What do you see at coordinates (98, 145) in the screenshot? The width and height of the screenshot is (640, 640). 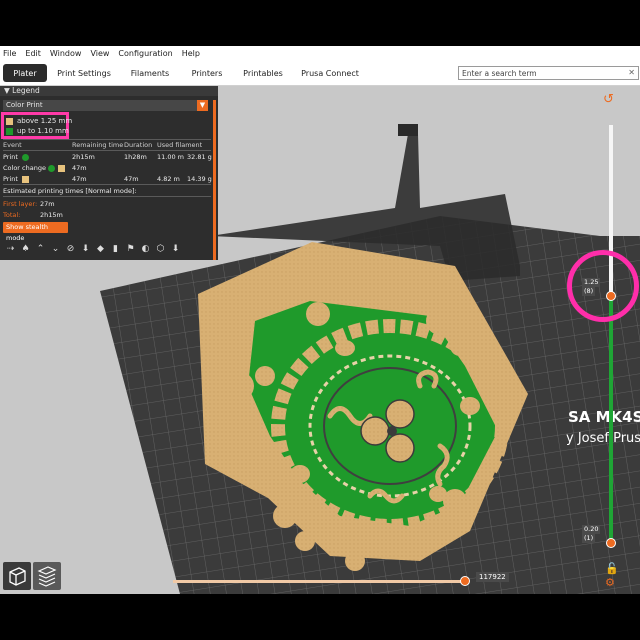 I see `header-remaining: Remaining time` at bounding box center [98, 145].